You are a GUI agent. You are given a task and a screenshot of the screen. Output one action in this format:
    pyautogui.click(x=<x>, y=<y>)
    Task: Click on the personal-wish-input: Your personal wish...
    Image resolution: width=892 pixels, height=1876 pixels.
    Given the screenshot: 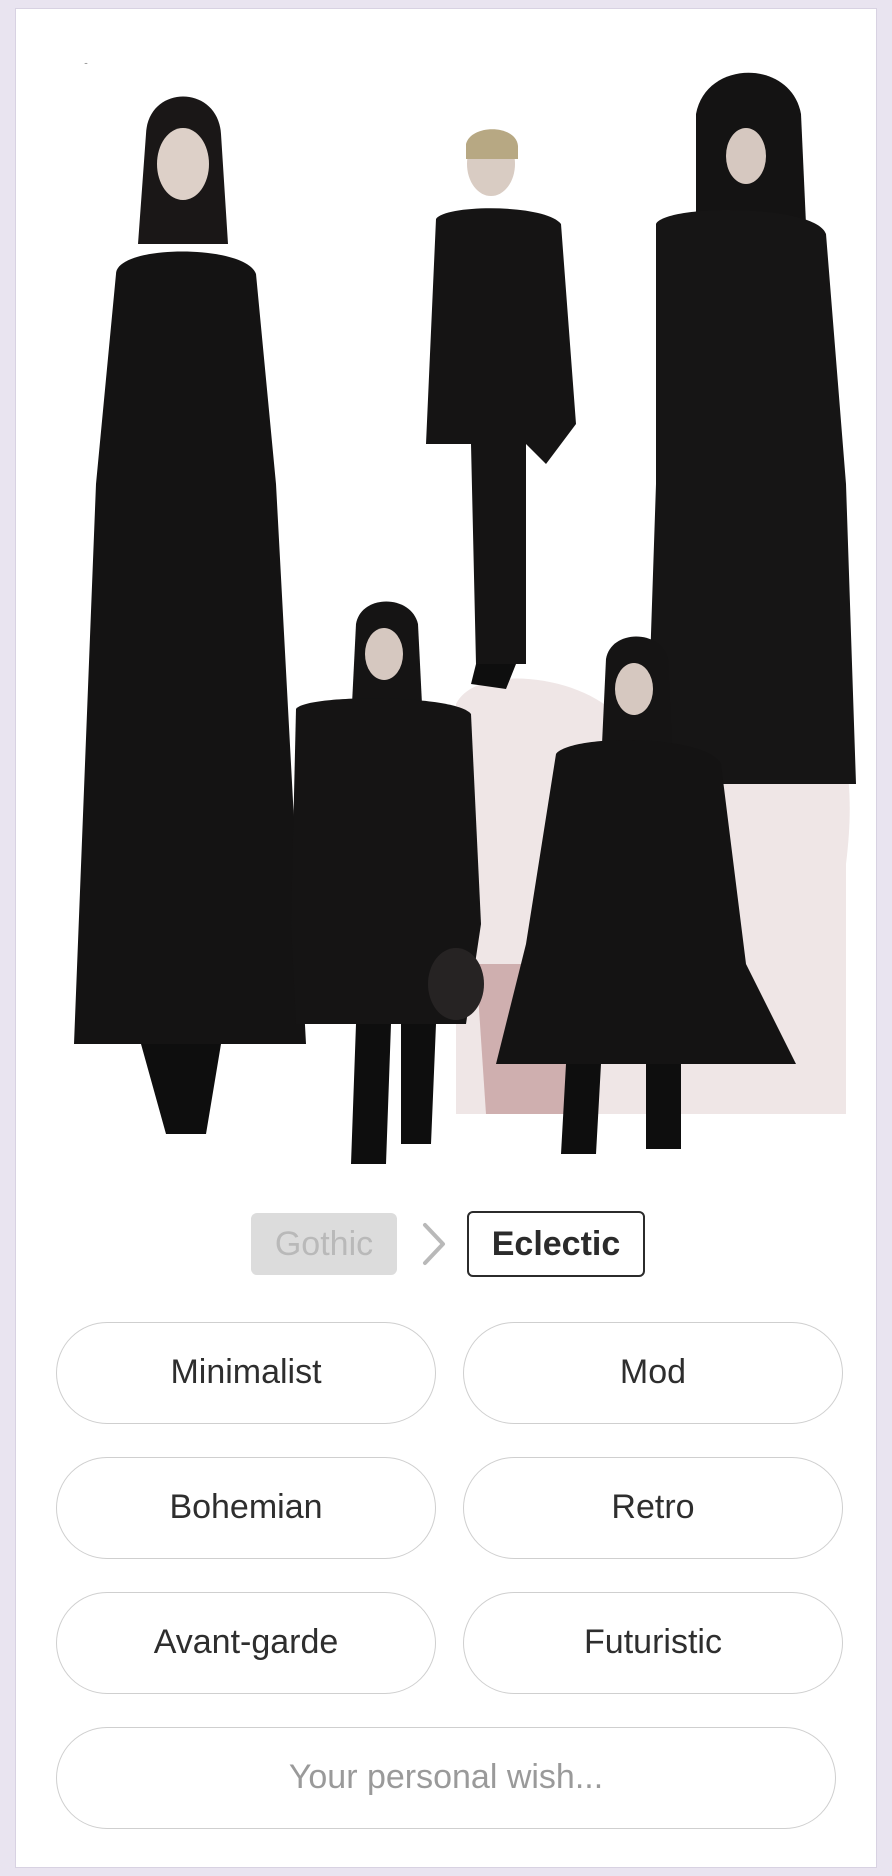 What is the action you would take?
    pyautogui.click(x=446, y=1778)
    